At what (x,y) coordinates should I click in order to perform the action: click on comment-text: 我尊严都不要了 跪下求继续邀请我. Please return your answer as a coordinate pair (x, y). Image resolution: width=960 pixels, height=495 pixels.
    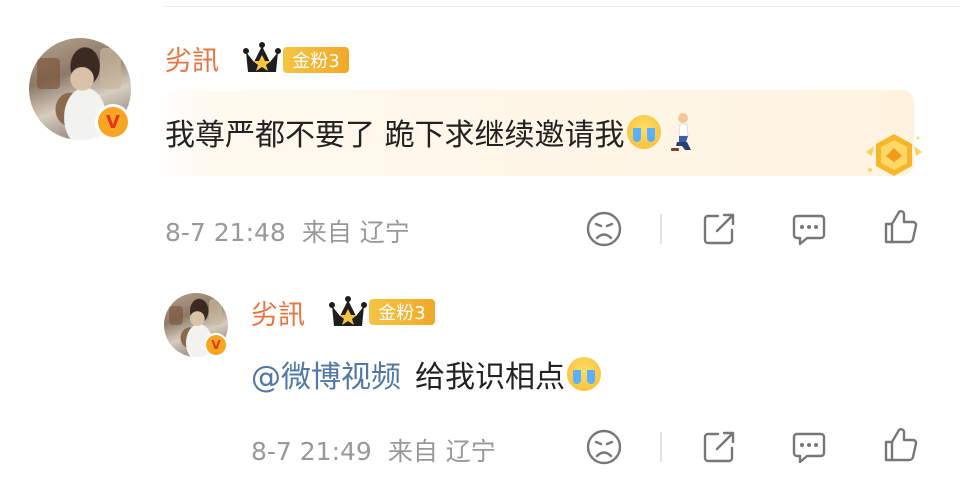
    Looking at the image, I should click on (431, 132).